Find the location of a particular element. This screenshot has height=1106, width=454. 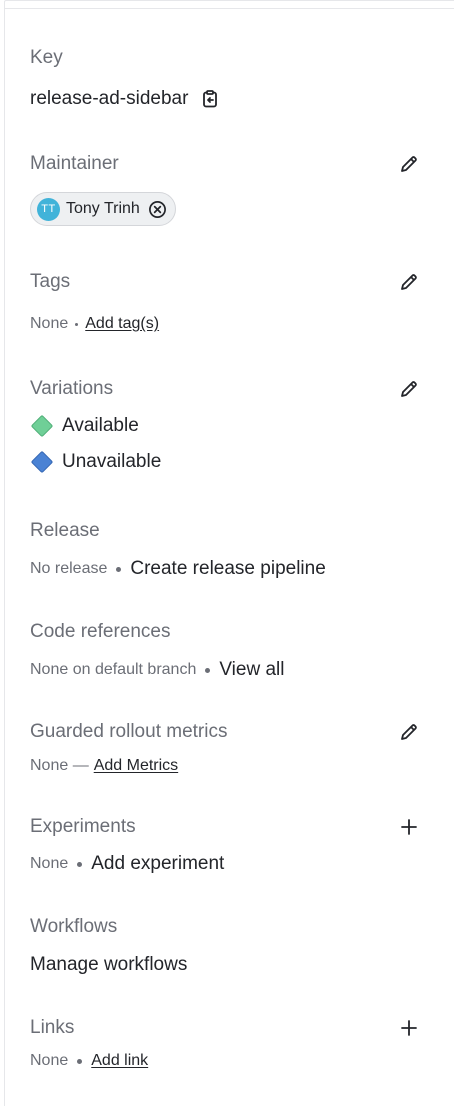

links-none: None is located at coordinates (49, 1060).